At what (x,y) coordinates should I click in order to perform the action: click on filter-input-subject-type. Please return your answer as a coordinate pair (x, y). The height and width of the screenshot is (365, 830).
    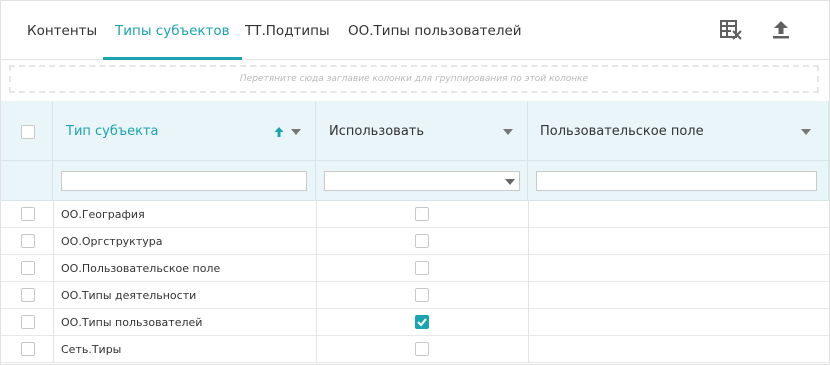
    Looking at the image, I should click on (184, 181).